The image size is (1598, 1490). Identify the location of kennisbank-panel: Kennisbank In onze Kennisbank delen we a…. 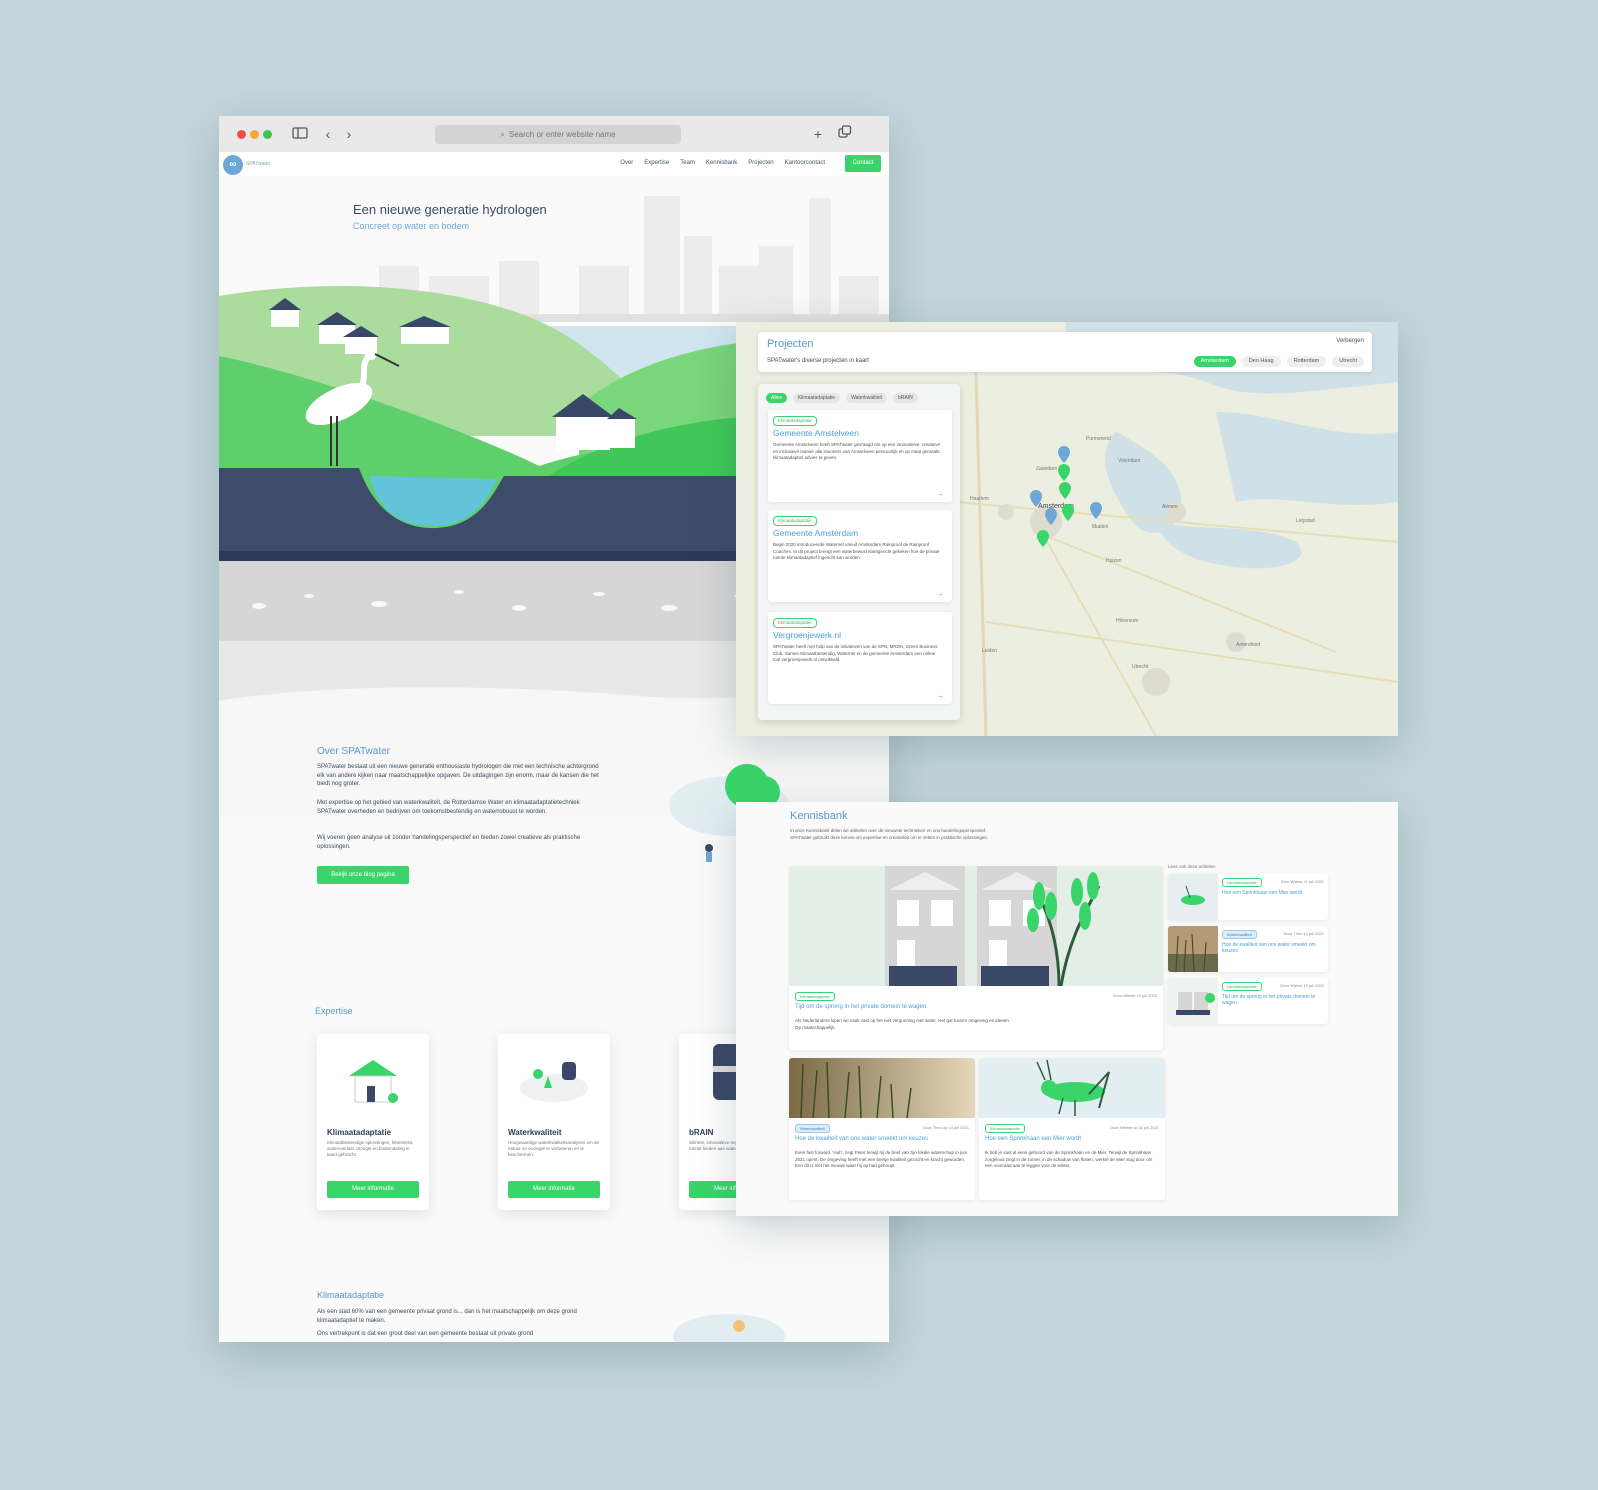
(1067, 1009).